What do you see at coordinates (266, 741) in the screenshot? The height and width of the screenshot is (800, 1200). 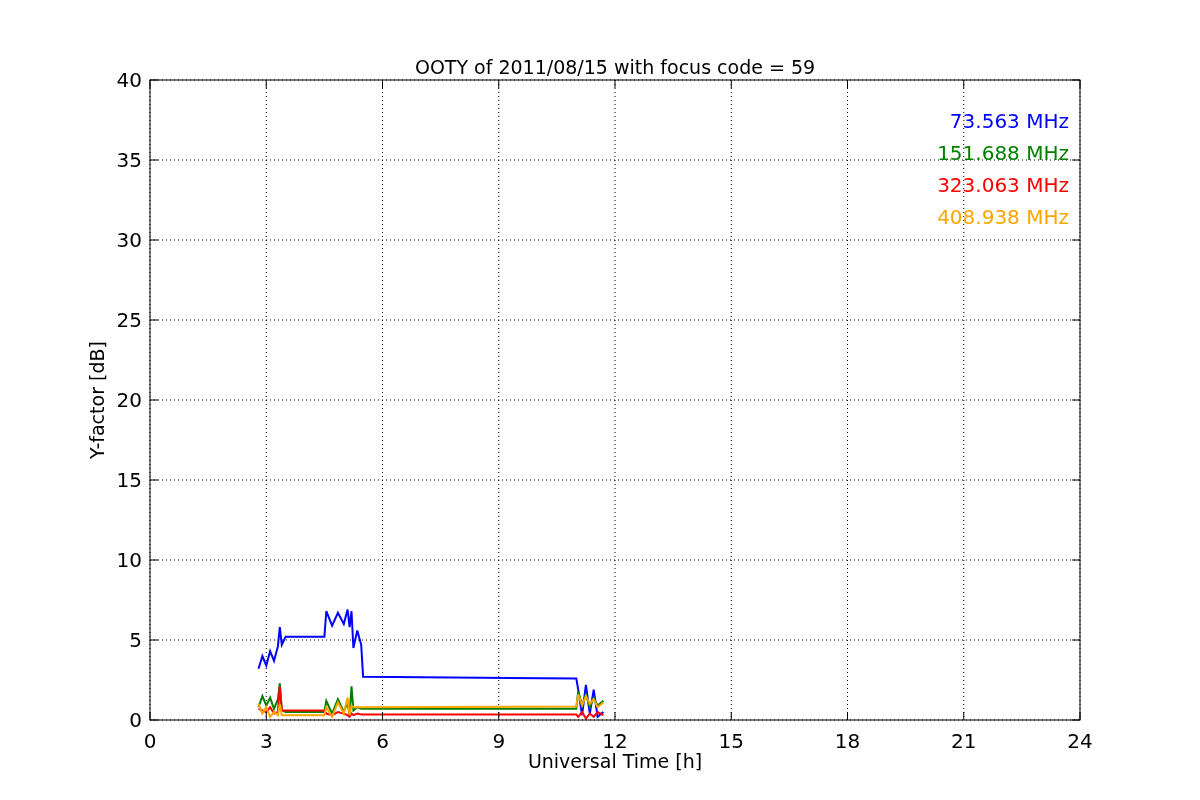 I see `x-tick-label: 3` at bounding box center [266, 741].